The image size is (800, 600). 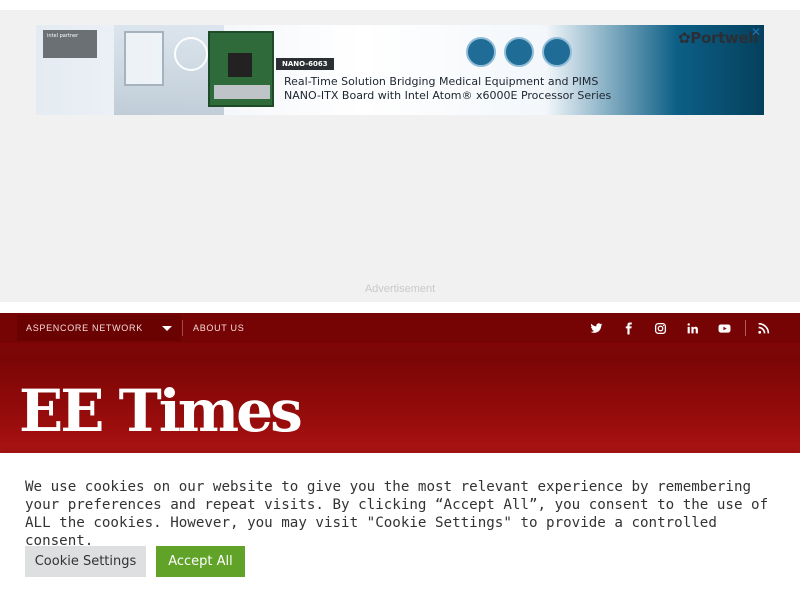 I want to click on phone-icon, so click(x=519, y=52).